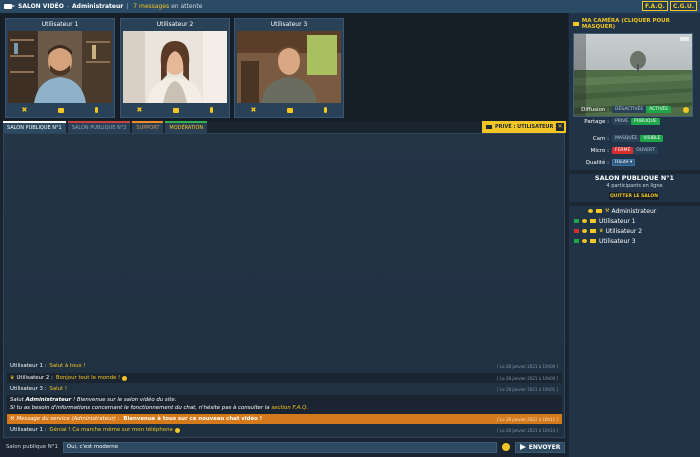 This screenshot has width=700, height=457. I want to click on tab-moderation: MODÉRATION, so click(186, 127).